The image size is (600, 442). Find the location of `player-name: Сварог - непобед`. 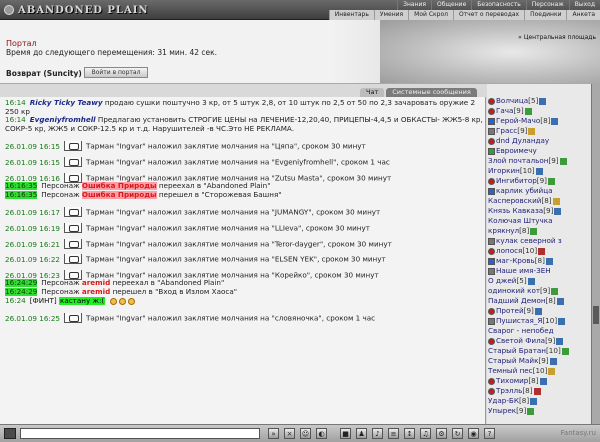

player-name: Сварог - непобед is located at coordinates (521, 331).